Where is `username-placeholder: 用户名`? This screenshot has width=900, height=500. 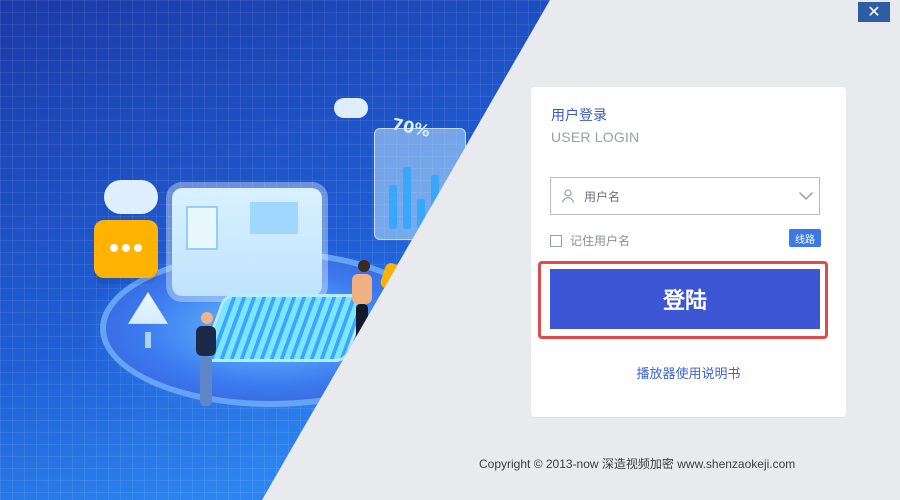 username-placeholder: 用户名 is located at coordinates (602, 197).